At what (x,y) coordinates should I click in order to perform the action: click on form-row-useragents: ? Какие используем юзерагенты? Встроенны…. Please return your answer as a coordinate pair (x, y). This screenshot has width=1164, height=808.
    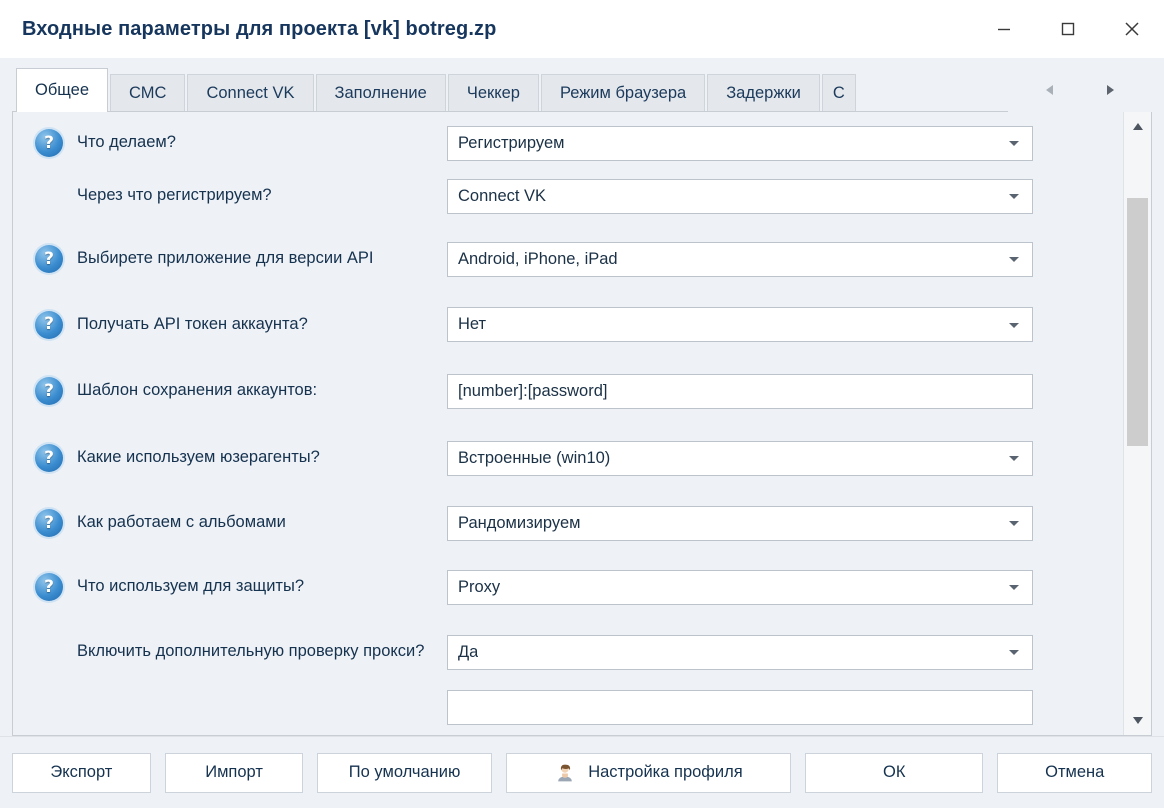
    Looking at the image, I should click on (568, 458).